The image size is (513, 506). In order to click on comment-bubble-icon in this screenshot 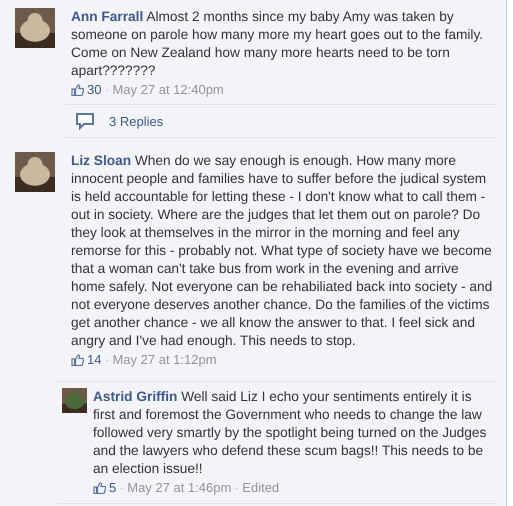, I will do `click(85, 121)`.